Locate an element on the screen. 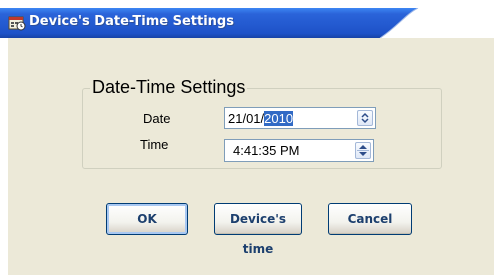 Image resolution: width=496 pixels, height=275 pixels. title-bar: Device's Date-Time Settings is located at coordinates (248, 23).